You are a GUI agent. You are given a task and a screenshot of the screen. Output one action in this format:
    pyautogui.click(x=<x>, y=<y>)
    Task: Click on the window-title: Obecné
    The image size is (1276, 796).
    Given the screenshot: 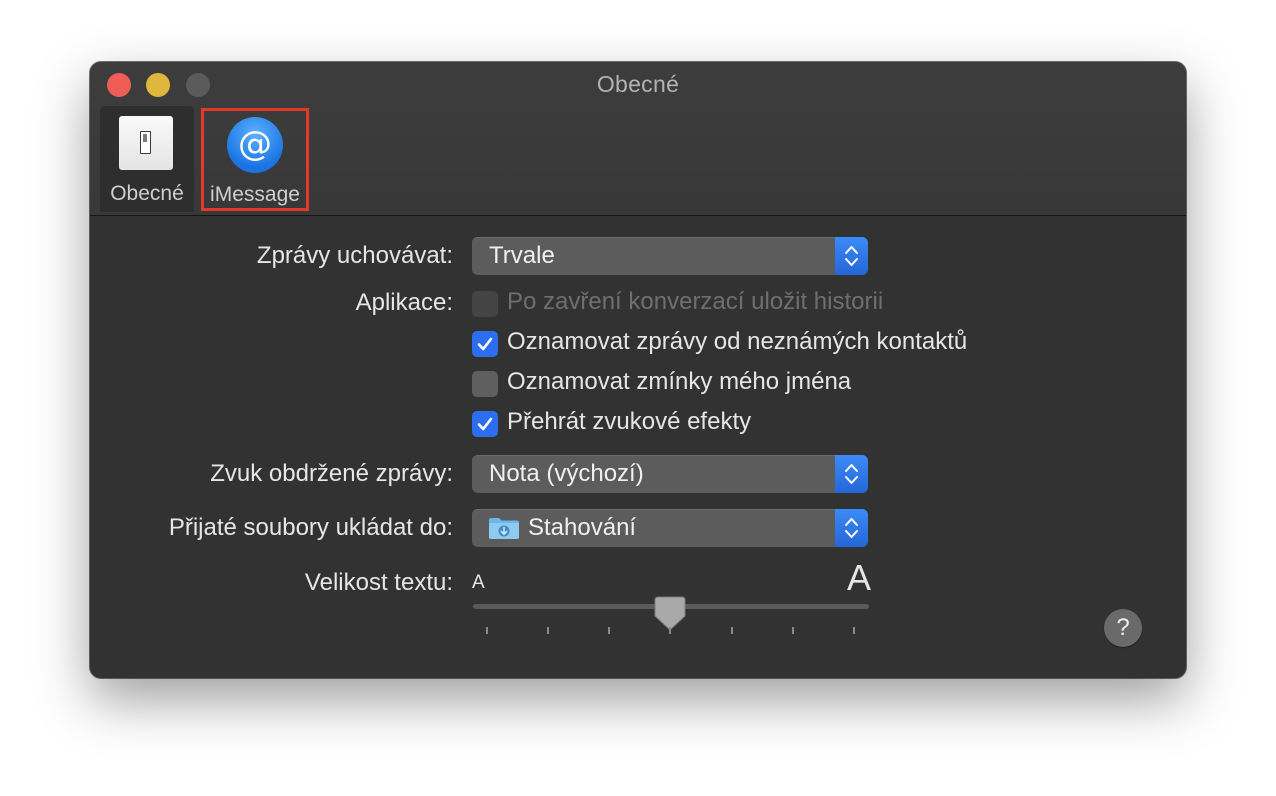 What is the action you would take?
    pyautogui.click(x=638, y=84)
    